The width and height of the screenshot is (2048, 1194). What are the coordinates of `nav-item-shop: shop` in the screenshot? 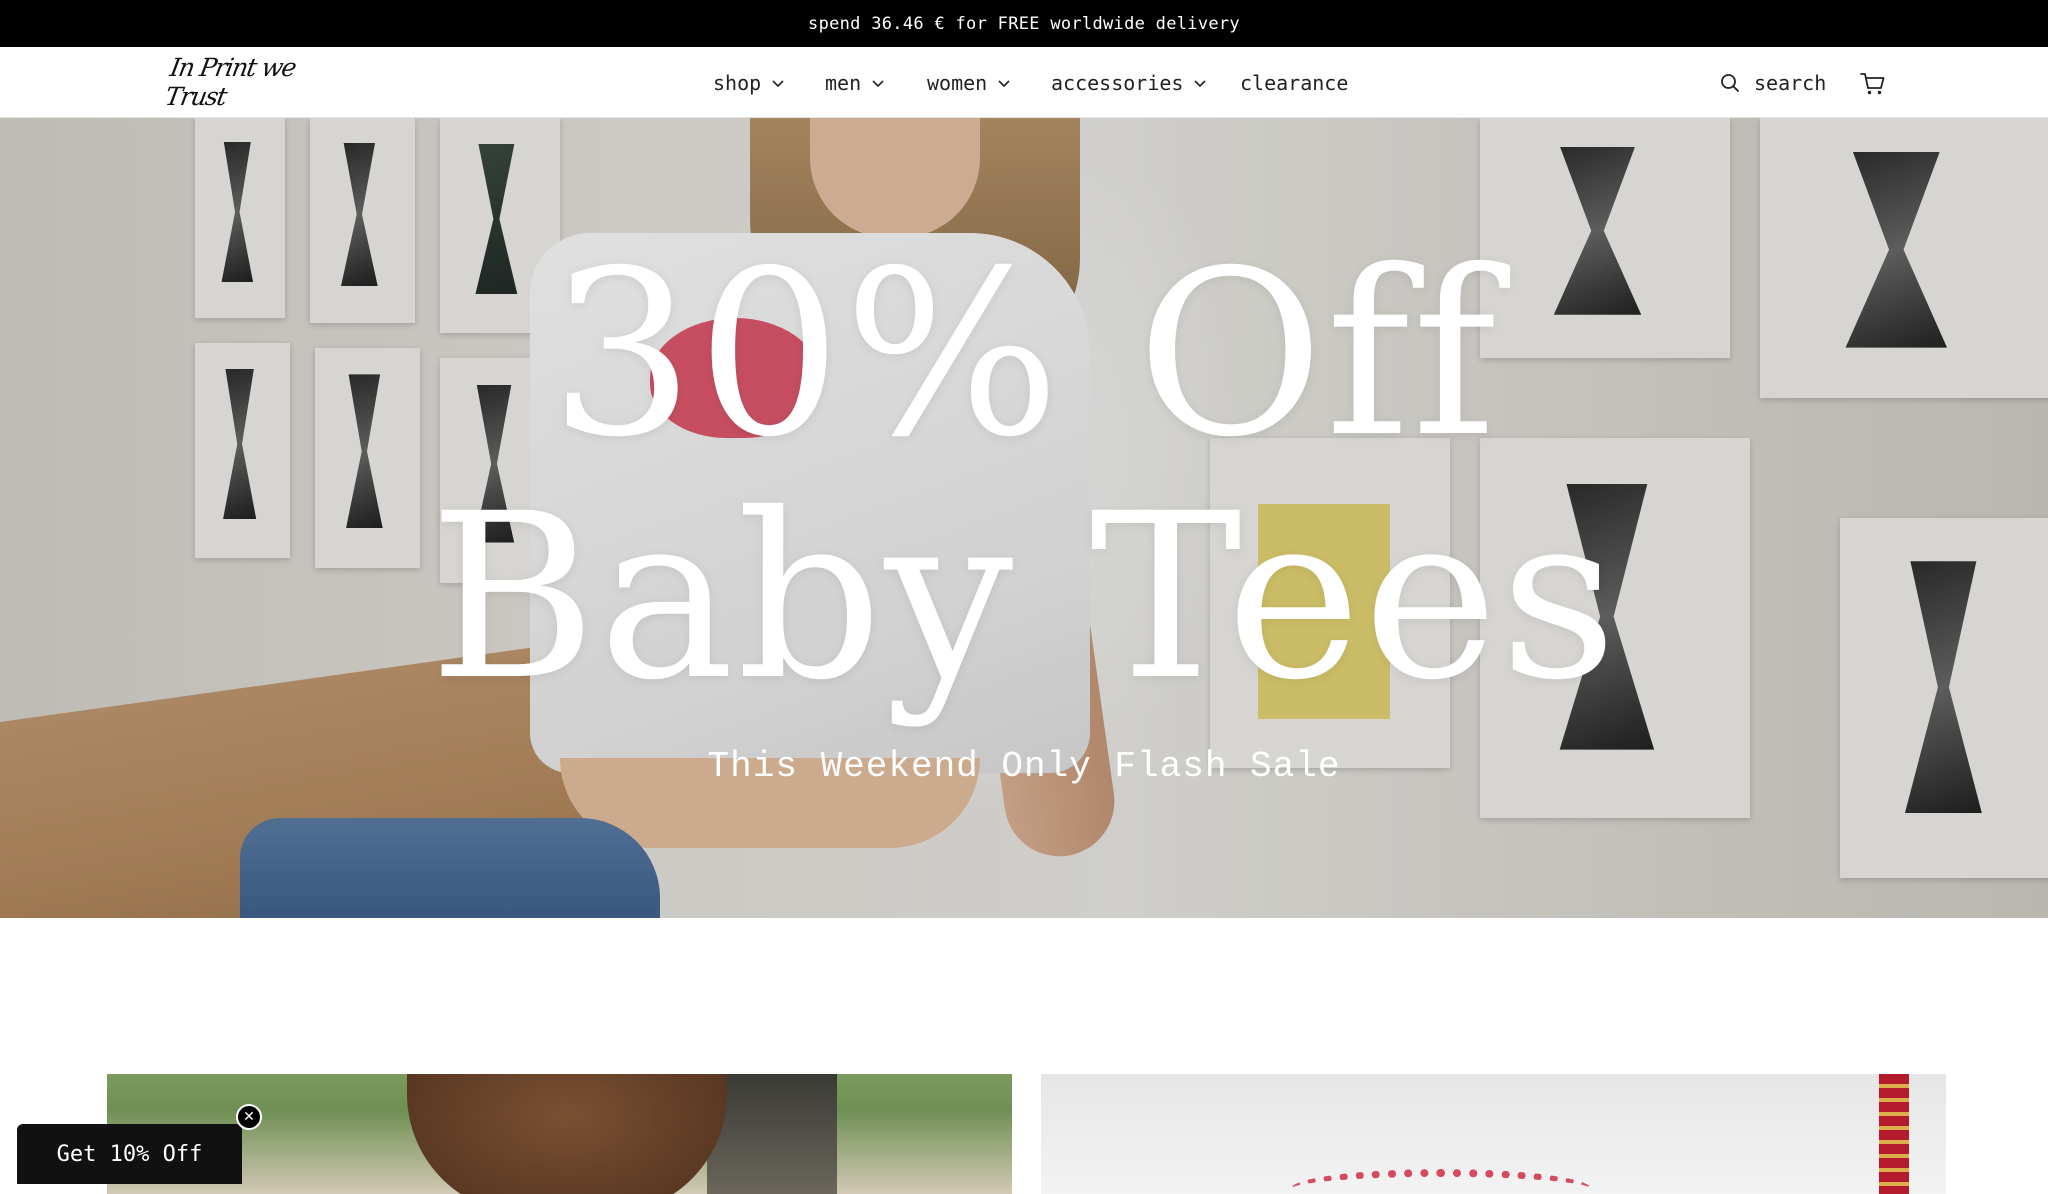 It's located at (749, 83).